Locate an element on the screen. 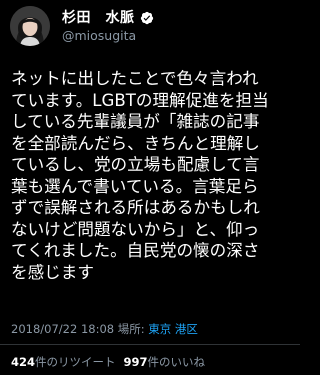  display-name: 杉田 水脈 is located at coordinates (98, 17).